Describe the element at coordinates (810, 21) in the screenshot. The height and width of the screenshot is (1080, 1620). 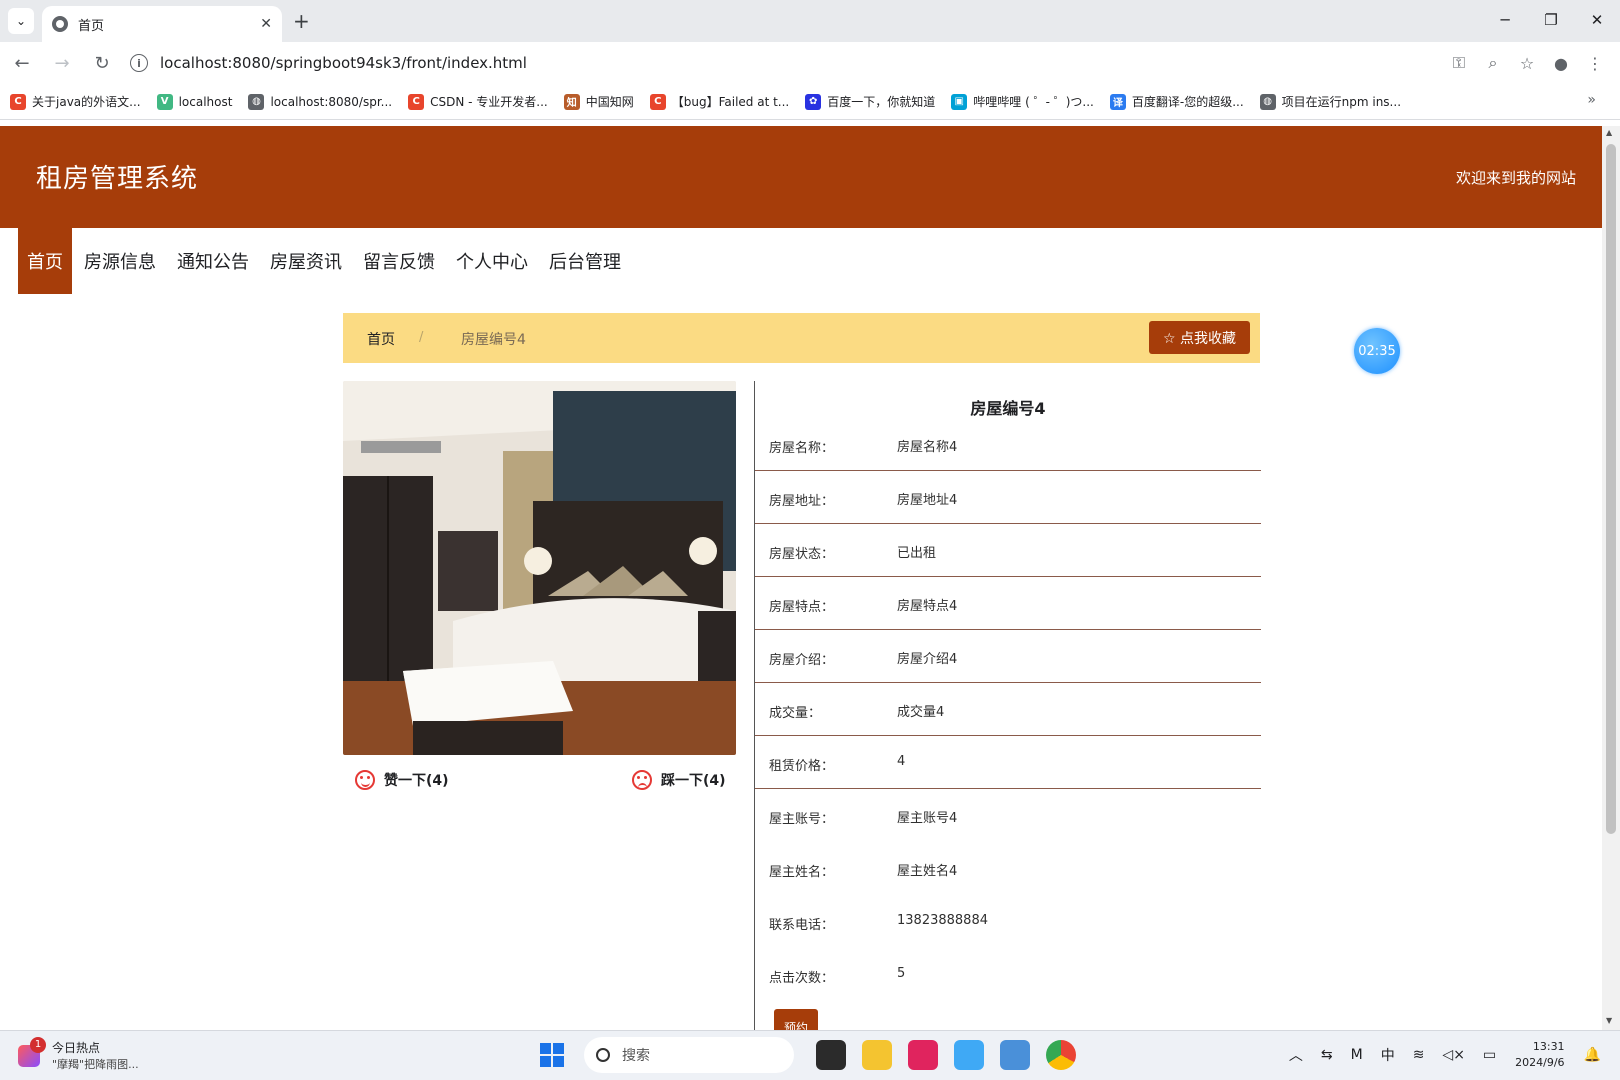
I see `browser-tab-strip: ⌄ 首页 ✕ + ─ ❐ ✕` at that location.